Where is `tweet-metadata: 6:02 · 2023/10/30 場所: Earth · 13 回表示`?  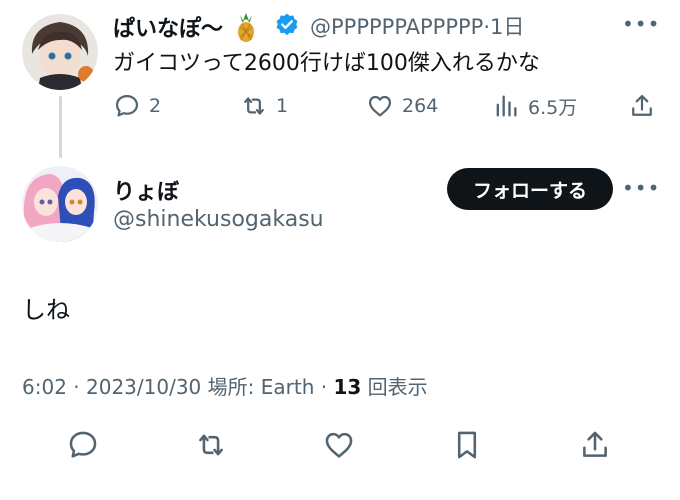
tweet-metadata: 6:02 · 2023/10/30 場所: Earth · 13 回表示 is located at coordinates (225, 387).